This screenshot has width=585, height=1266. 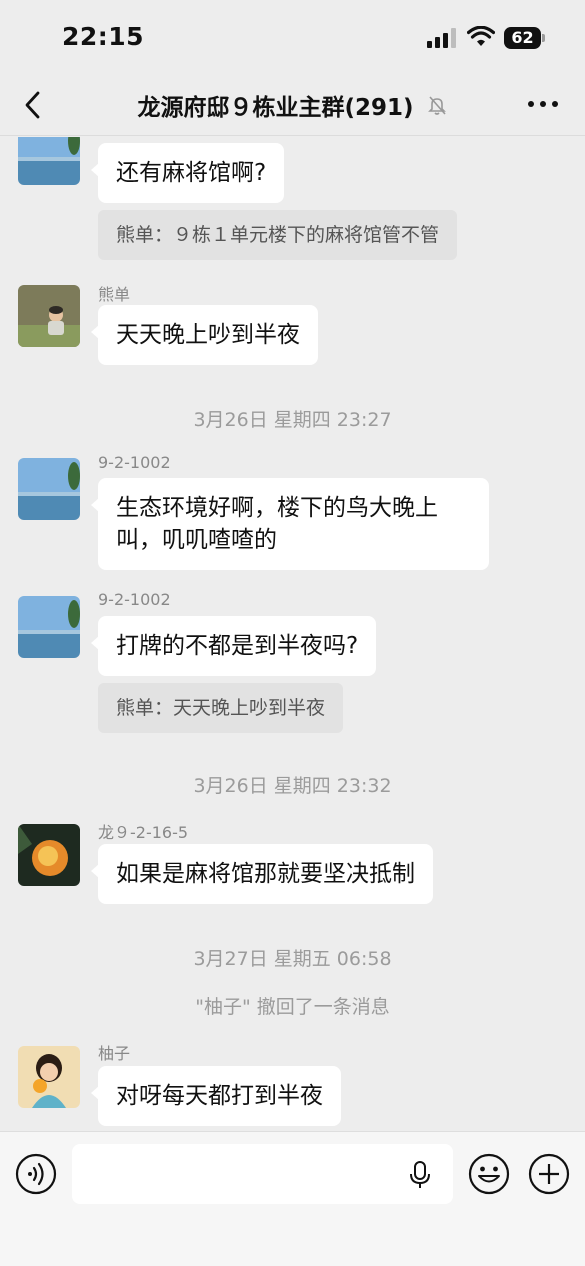 I want to click on message-bubble: 如果是麻将馆那就要坚决抵制, so click(x=262, y=874).